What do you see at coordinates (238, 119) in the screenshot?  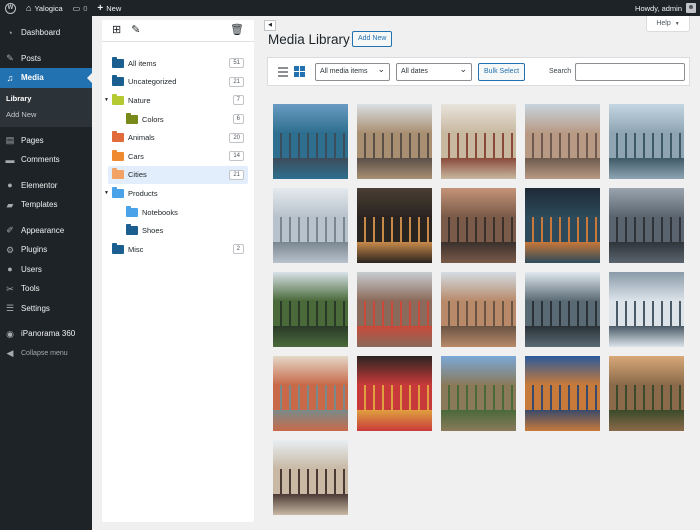 I see `folder-count: 6` at bounding box center [238, 119].